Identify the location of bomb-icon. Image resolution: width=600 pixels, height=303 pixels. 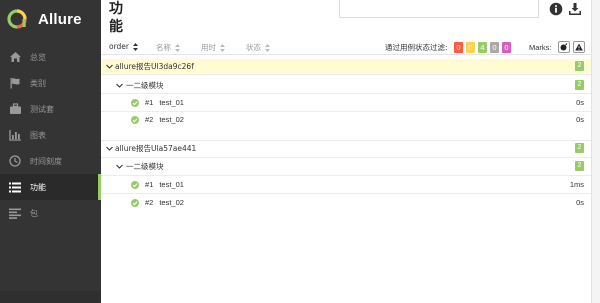
(564, 47).